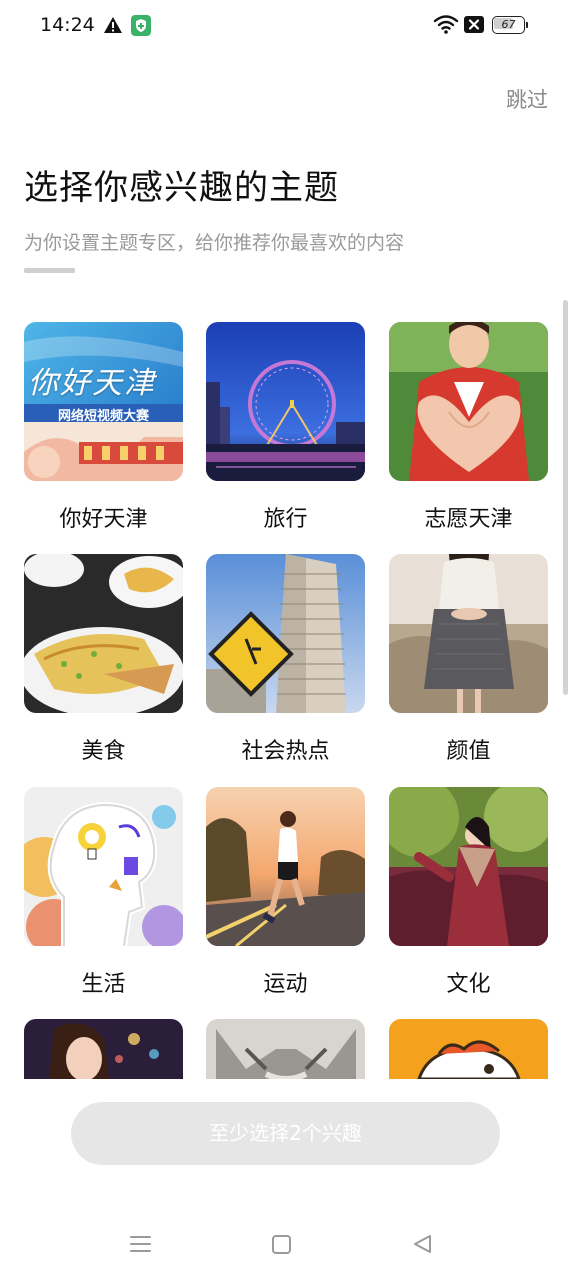 The width and height of the screenshot is (572, 1280). Describe the element at coordinates (103, 633) in the screenshot. I see `topic-image-food` at that location.